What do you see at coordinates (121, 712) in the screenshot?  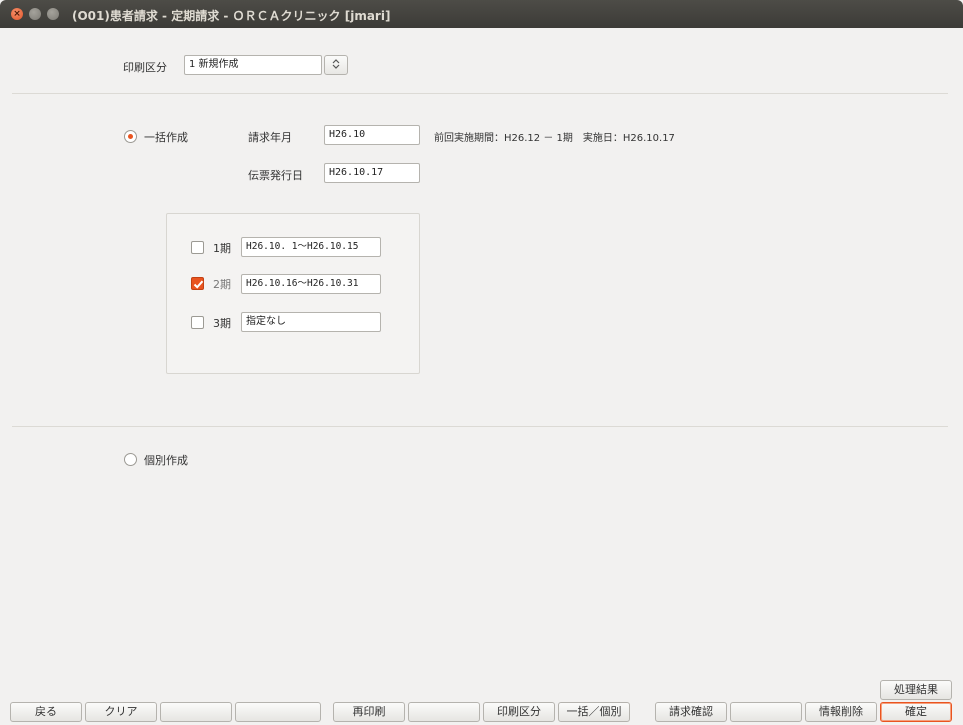 I see `fkey-clear-button: クリア` at bounding box center [121, 712].